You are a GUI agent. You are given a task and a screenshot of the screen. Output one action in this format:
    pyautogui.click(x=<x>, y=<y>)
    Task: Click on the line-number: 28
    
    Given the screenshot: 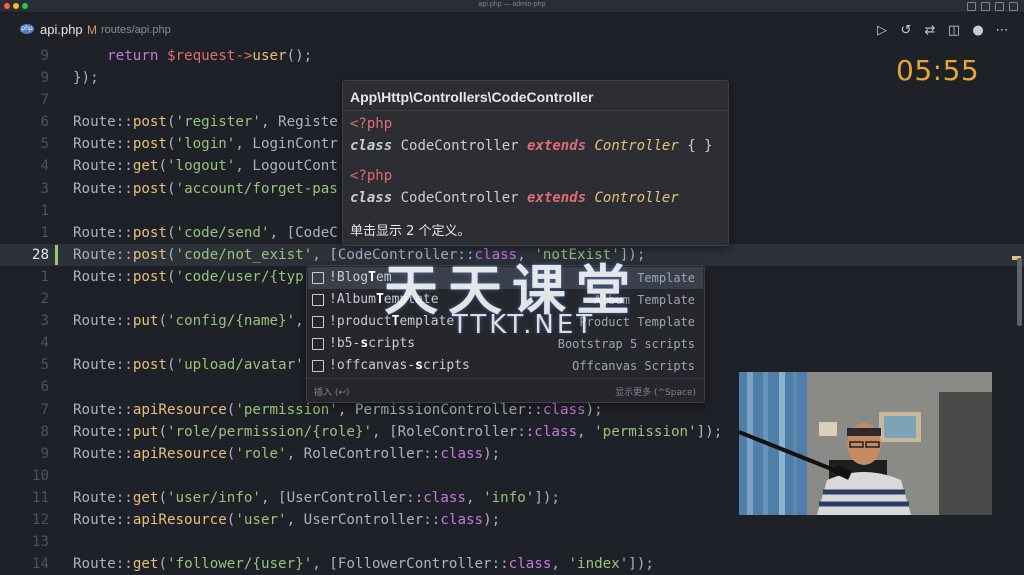 What is the action you would take?
    pyautogui.click(x=40, y=254)
    